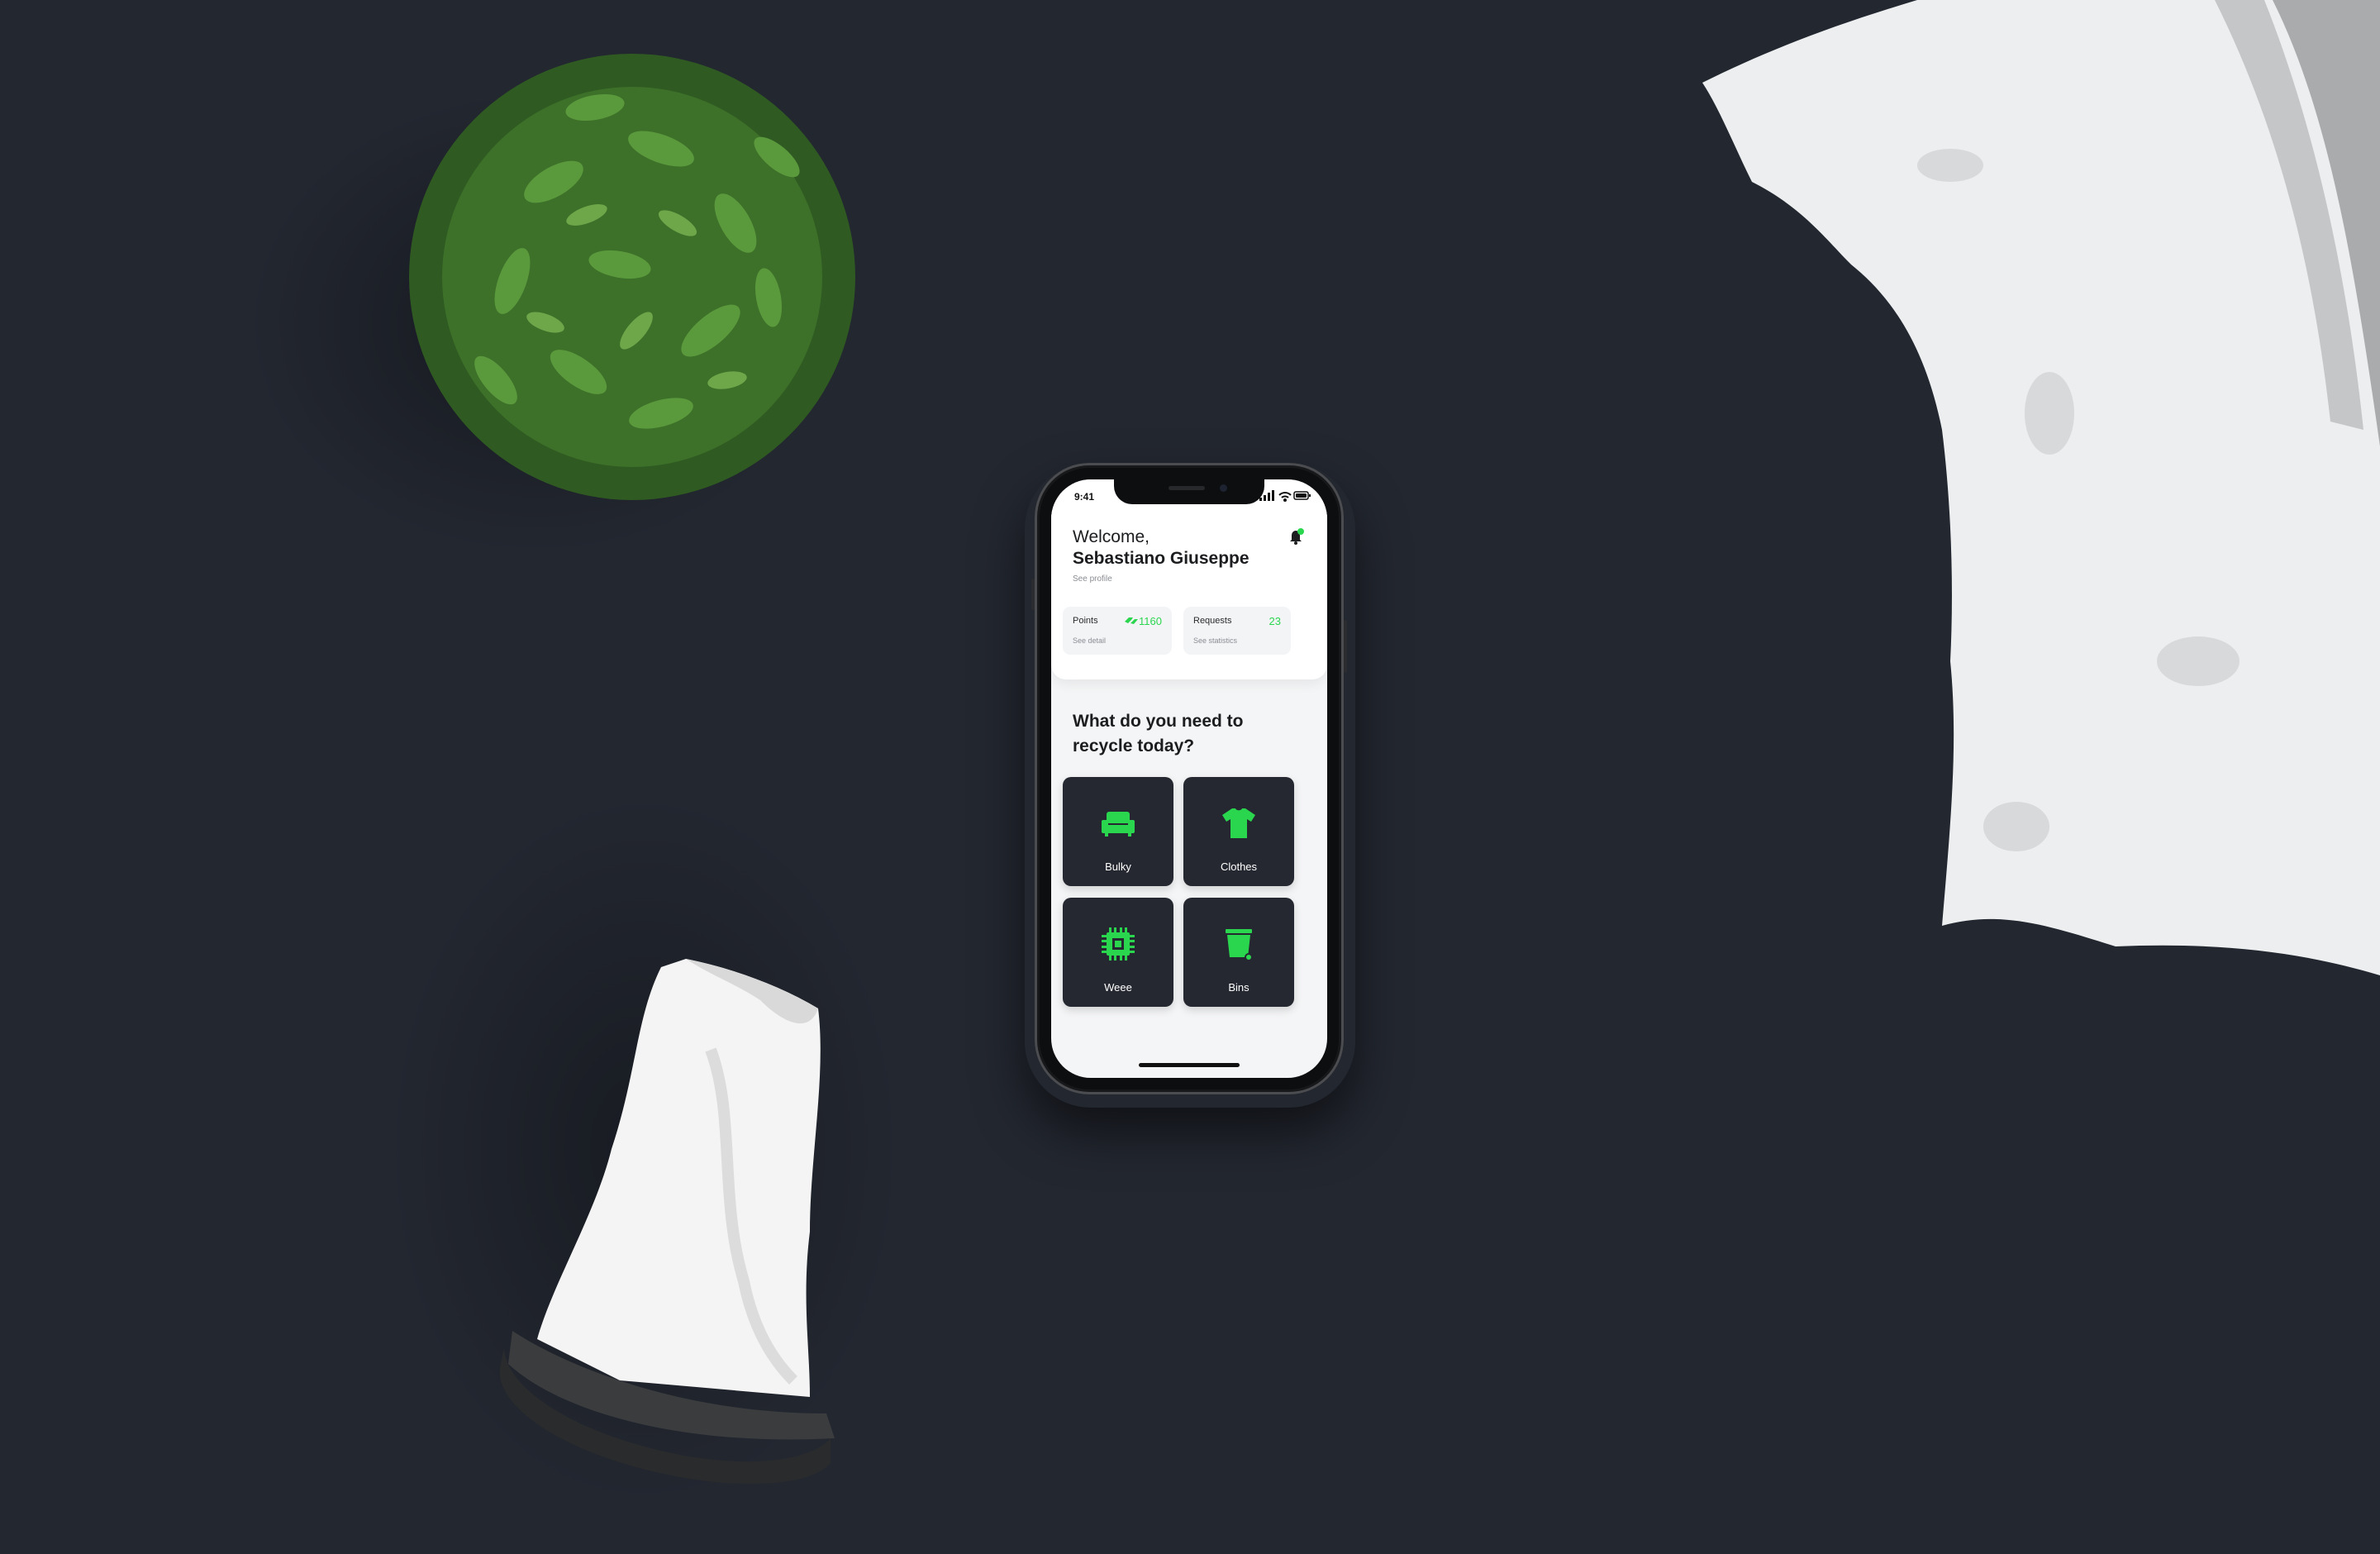  I want to click on requests-value: 23, so click(1275, 621).